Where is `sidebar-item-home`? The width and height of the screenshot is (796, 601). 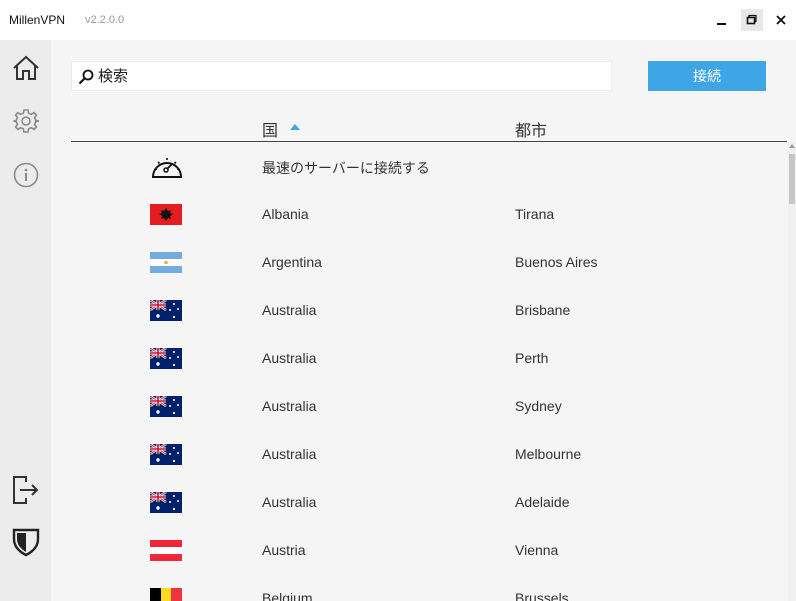 sidebar-item-home is located at coordinates (26, 68).